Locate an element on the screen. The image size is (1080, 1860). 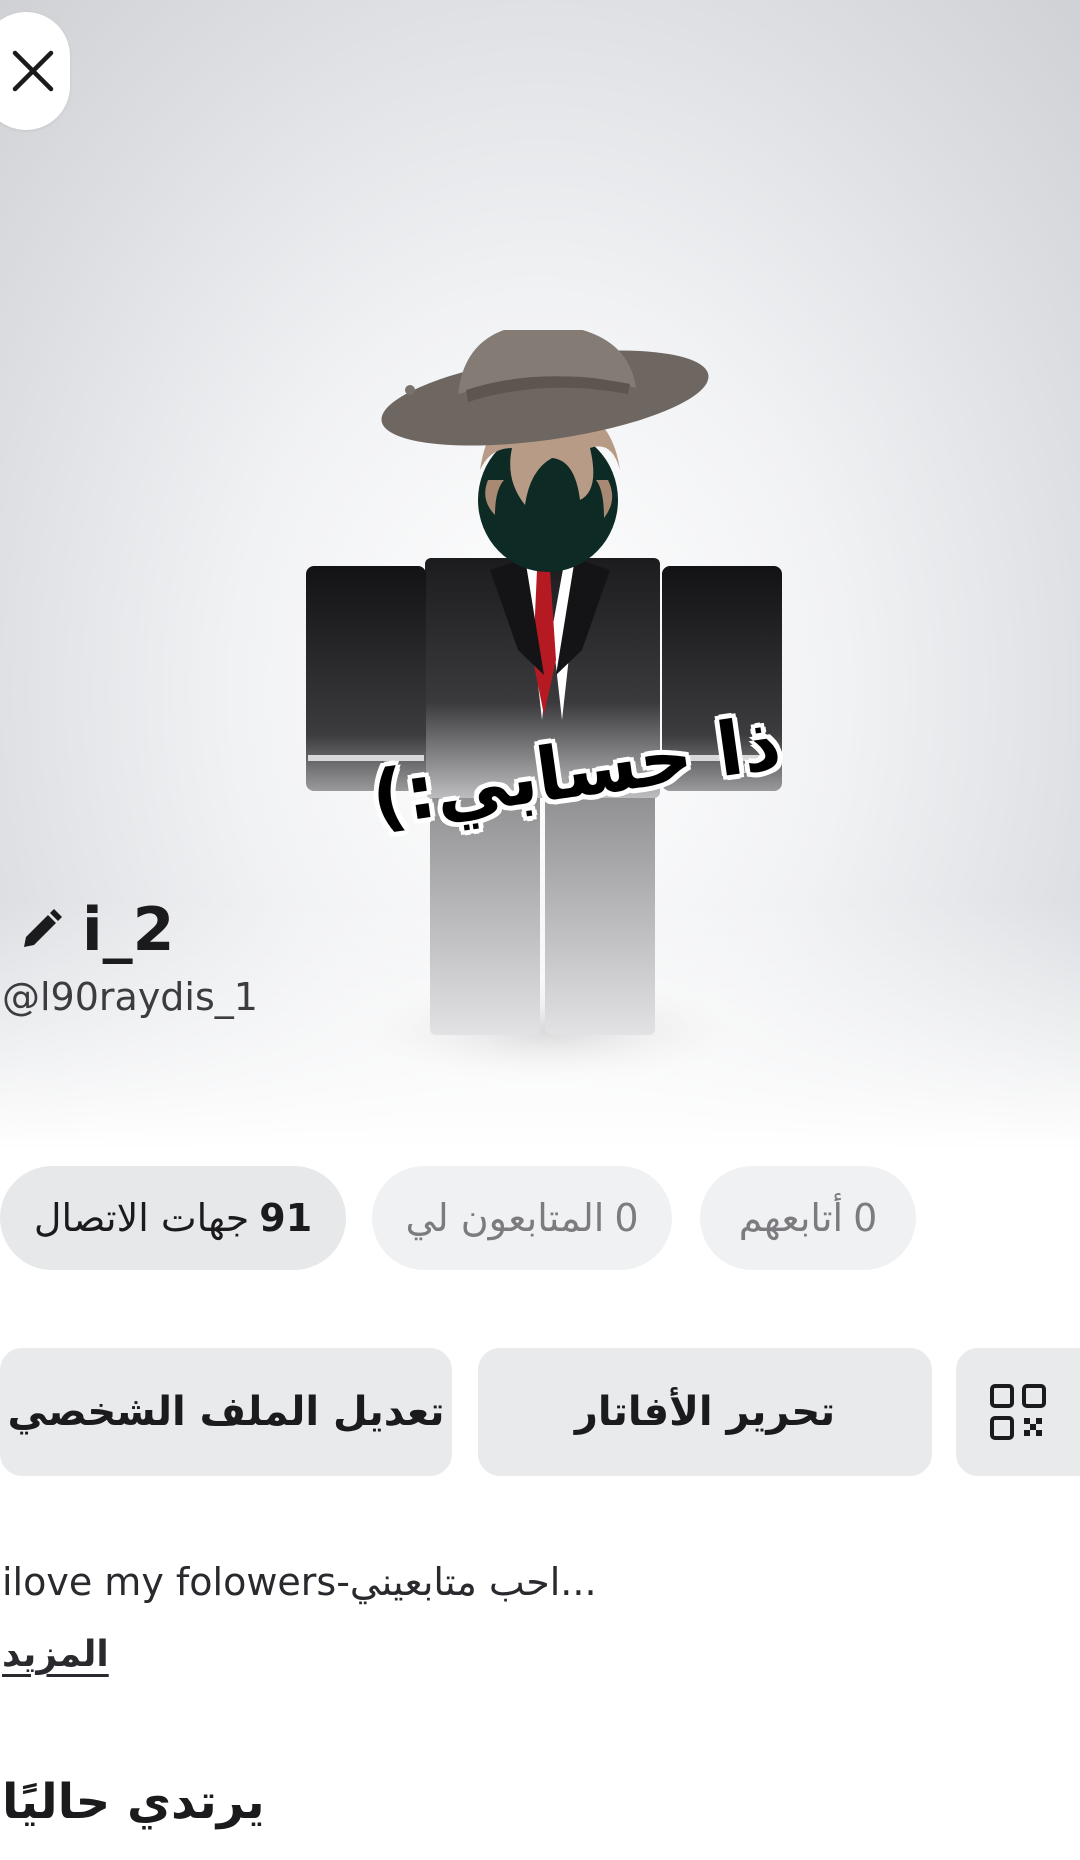
following-count: 0 is located at coordinates (865, 1218).